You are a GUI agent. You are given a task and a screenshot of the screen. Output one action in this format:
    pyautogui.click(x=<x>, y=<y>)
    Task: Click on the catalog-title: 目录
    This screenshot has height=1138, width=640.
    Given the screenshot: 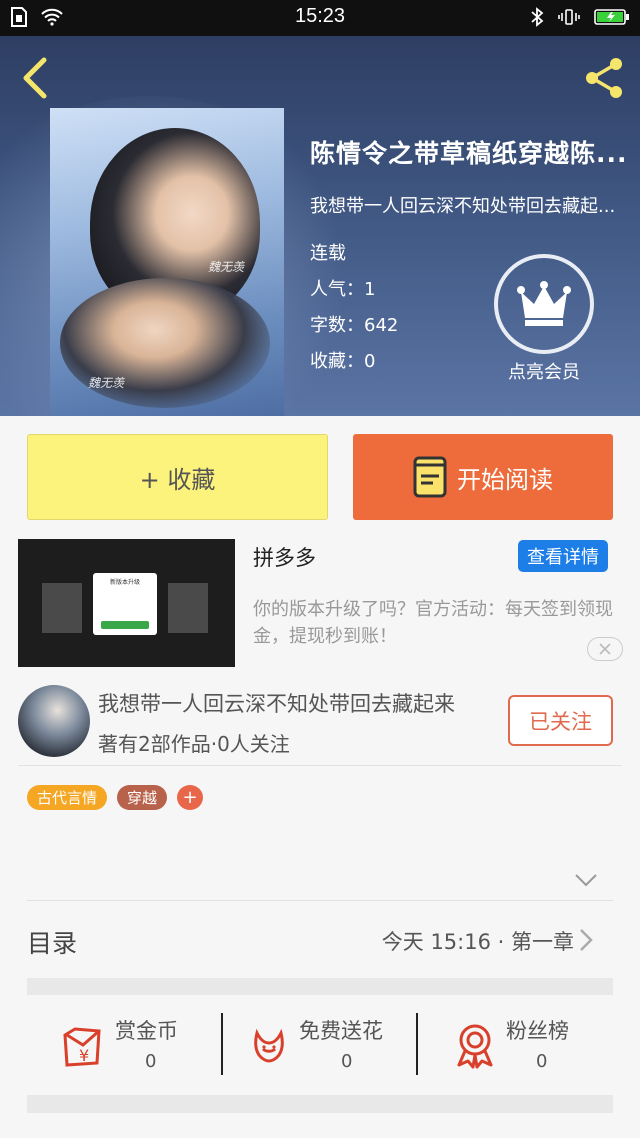 What is the action you would take?
    pyautogui.click(x=52, y=942)
    